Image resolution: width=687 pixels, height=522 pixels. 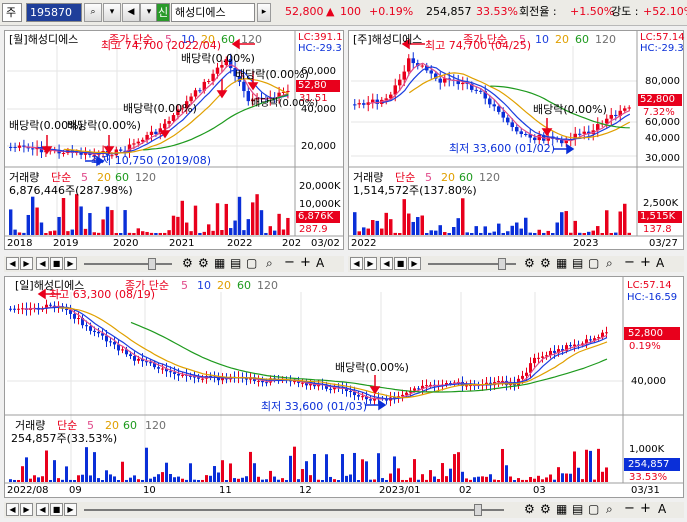 I want to click on monthly-play-button: ▶, so click(x=70, y=263).